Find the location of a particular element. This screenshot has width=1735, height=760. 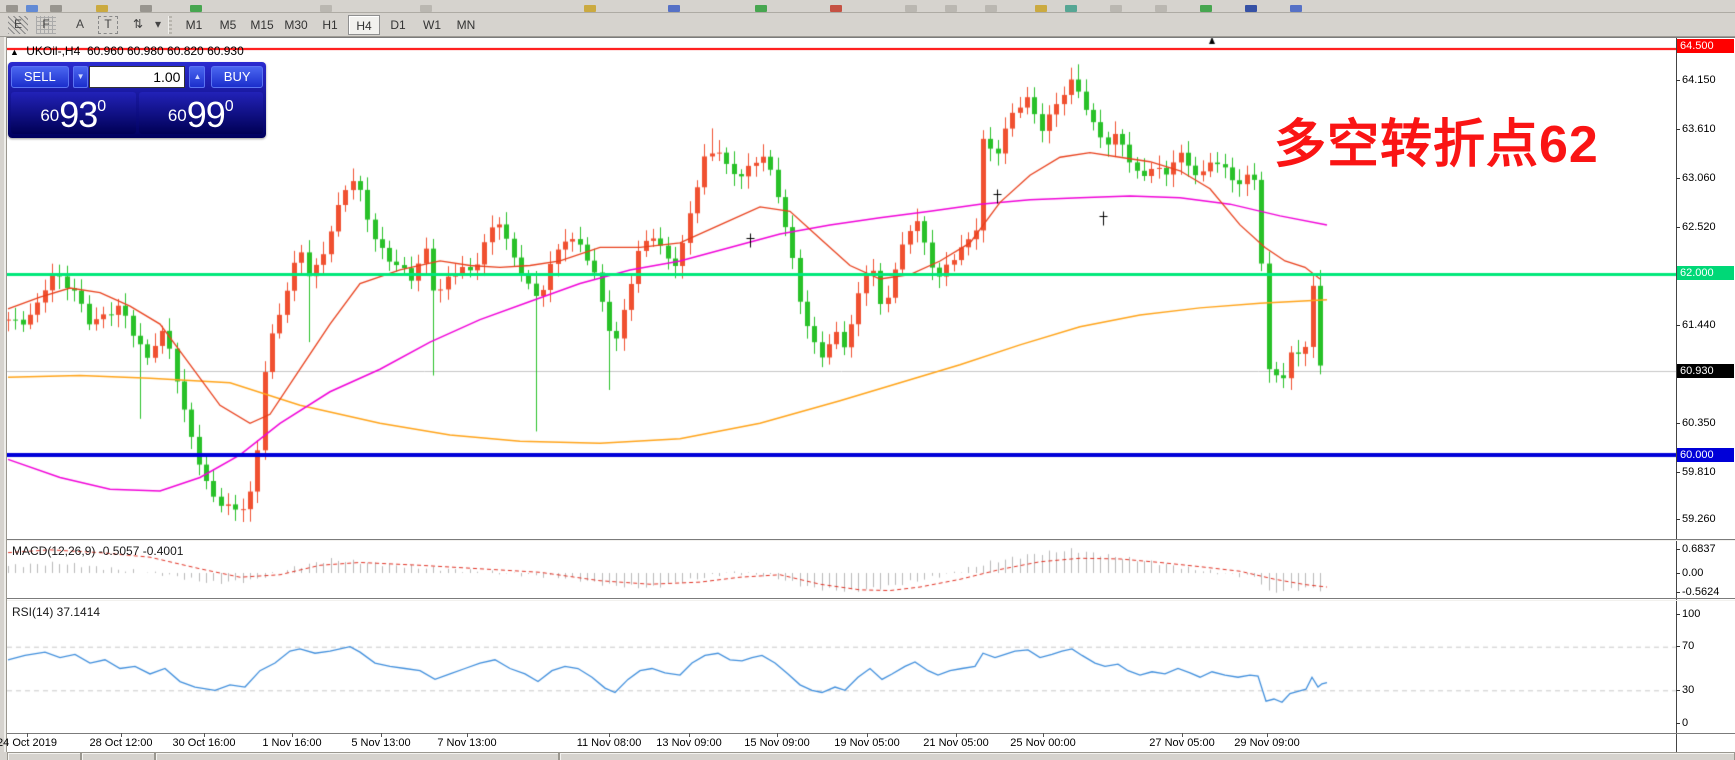

chart-annotation-text: 多空转折点62 is located at coordinates (1436, 145).